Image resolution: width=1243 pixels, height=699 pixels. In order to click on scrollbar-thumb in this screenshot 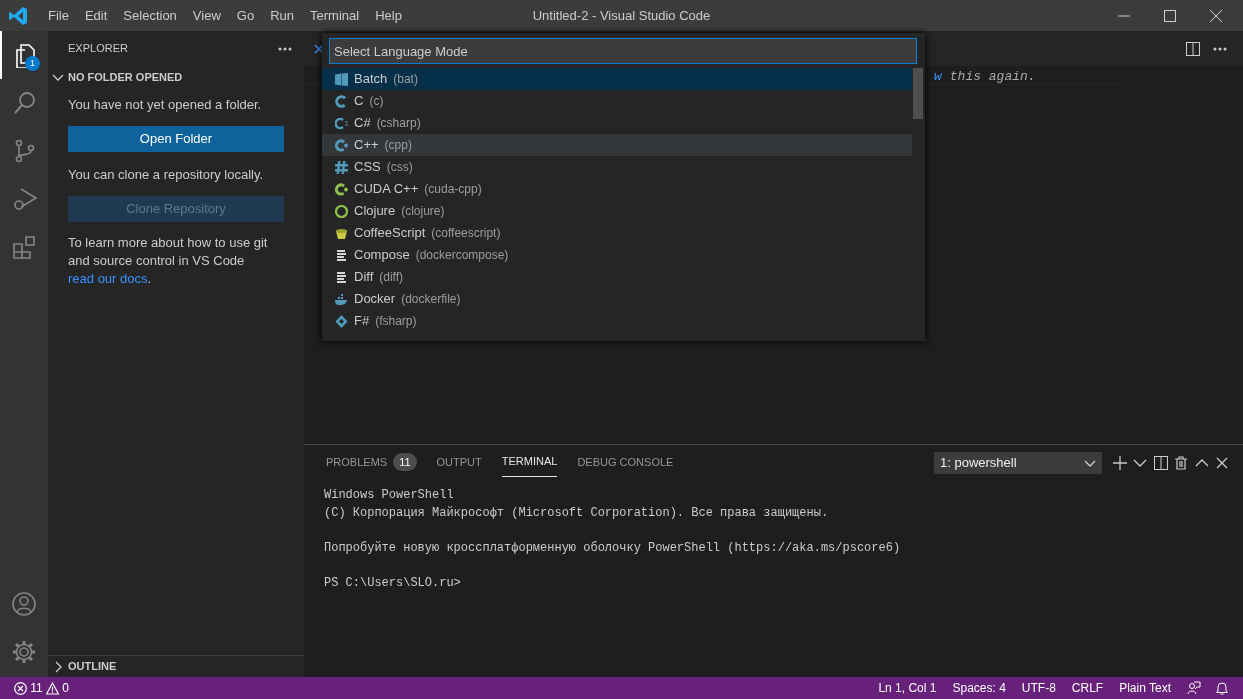, I will do `click(918, 93)`.